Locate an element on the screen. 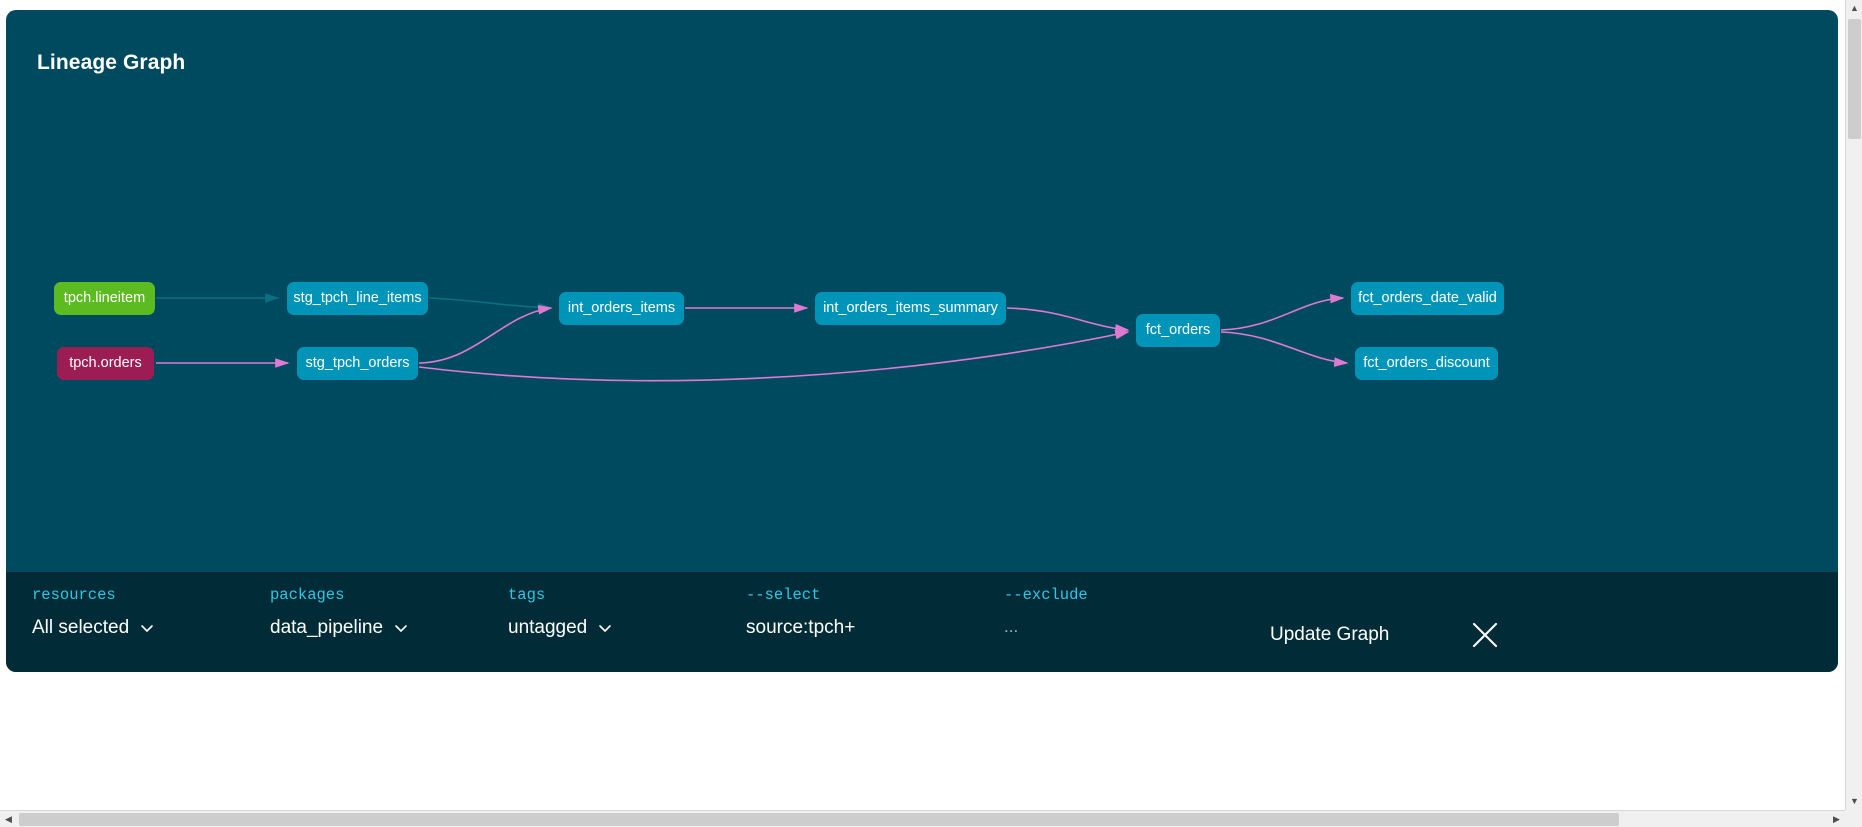 Image resolution: width=1862 pixels, height=827 pixels. control-tags: tags untagged is located at coordinates (560, 612).